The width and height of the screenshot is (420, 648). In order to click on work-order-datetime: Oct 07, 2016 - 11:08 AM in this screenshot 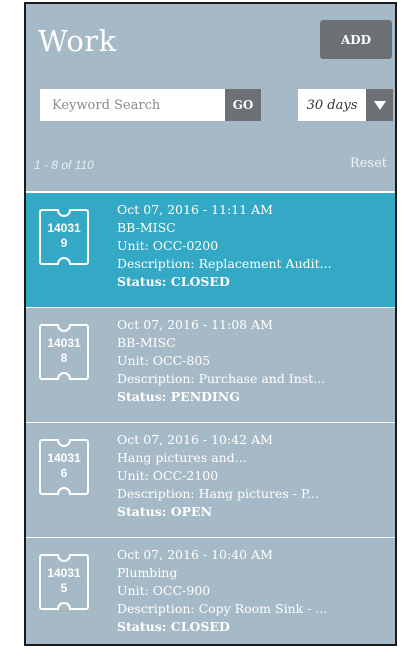, I will do `click(195, 324)`.